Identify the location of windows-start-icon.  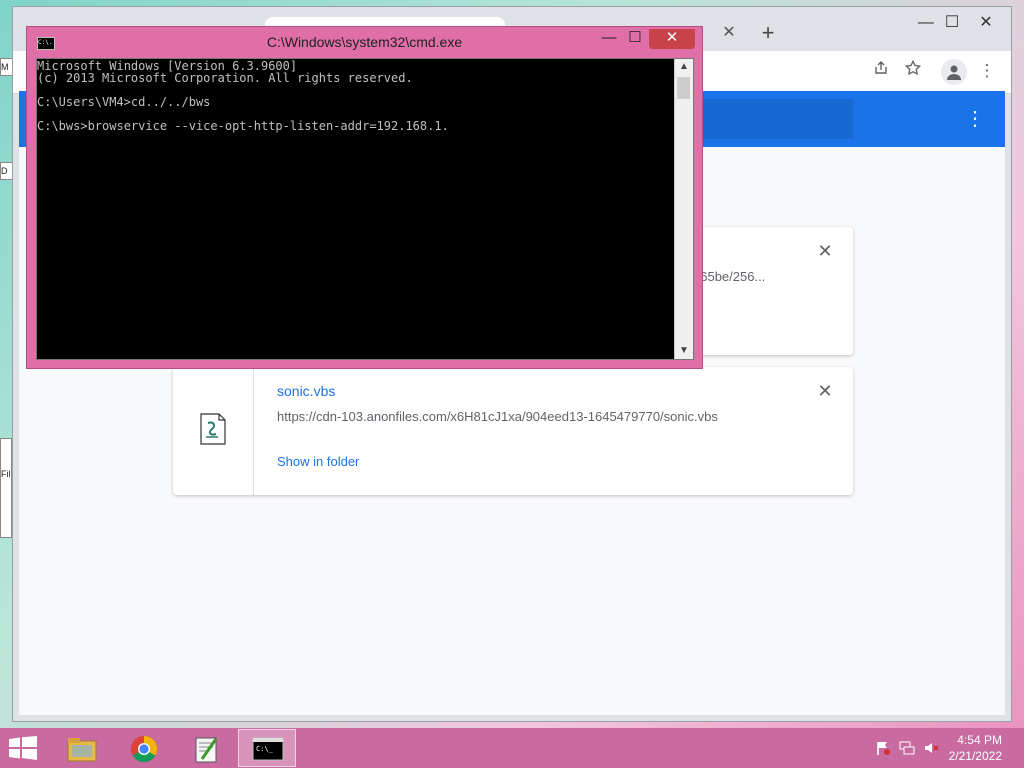
(23, 748).